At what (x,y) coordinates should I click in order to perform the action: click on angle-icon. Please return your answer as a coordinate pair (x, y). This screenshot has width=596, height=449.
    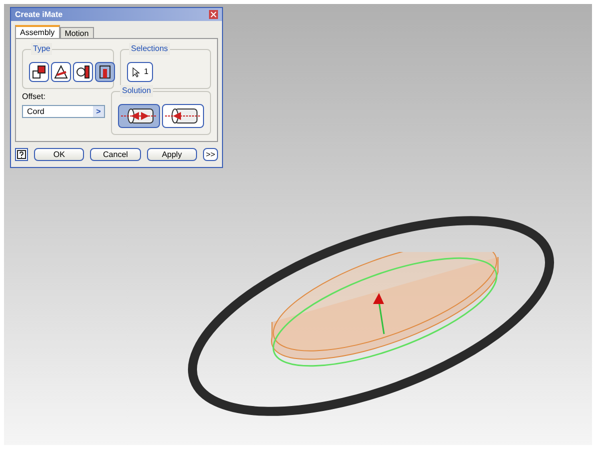
    Looking at the image, I should click on (61, 72).